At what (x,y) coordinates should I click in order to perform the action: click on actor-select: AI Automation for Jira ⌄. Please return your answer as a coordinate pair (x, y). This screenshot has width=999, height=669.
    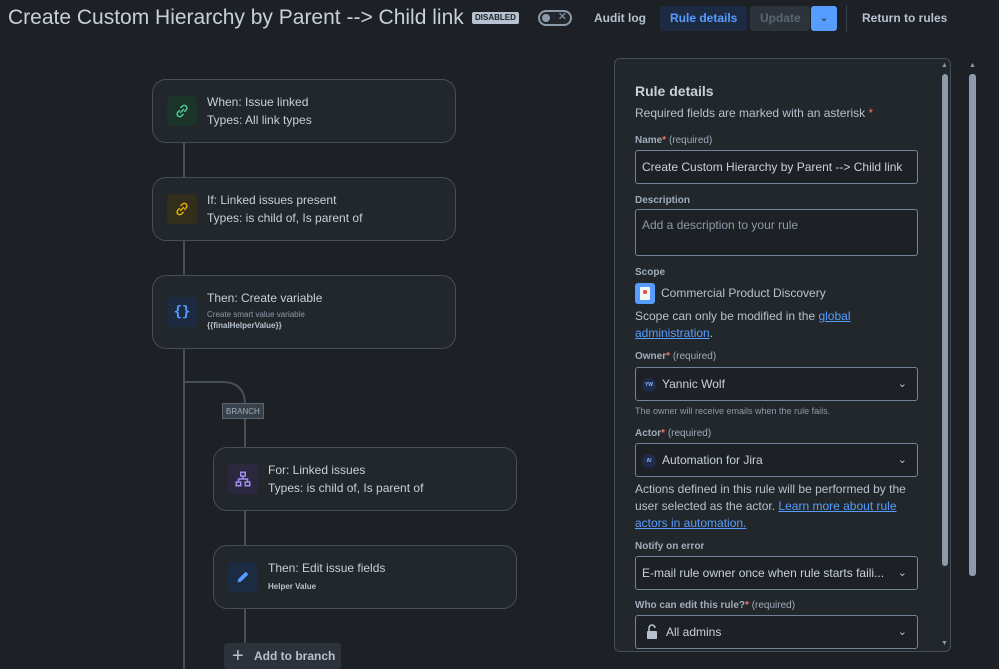
    Looking at the image, I should click on (776, 460).